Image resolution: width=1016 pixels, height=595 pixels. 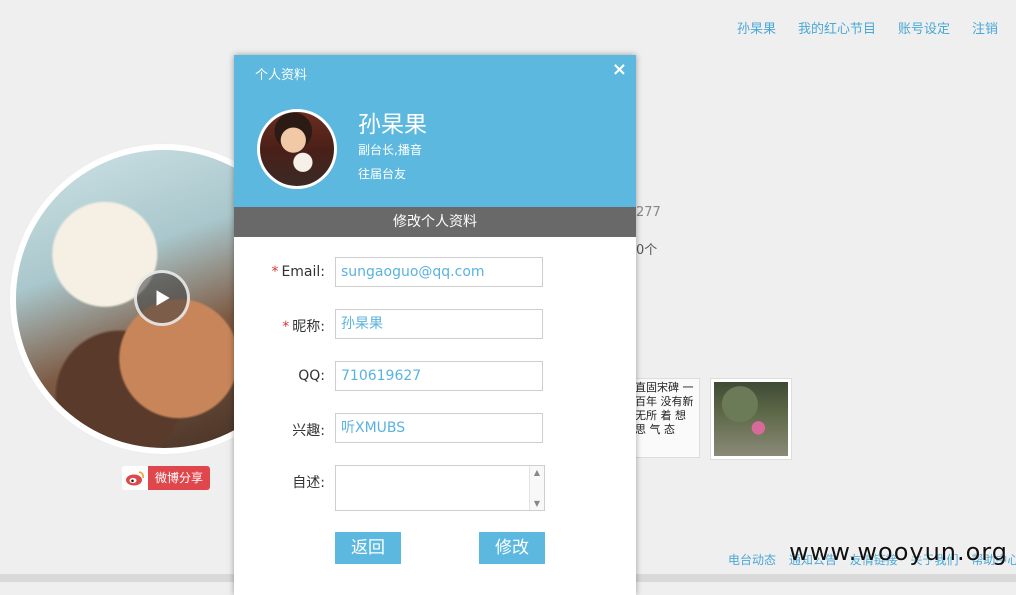 I want to click on weibo-share-label: 微博分享, so click(x=179, y=478).